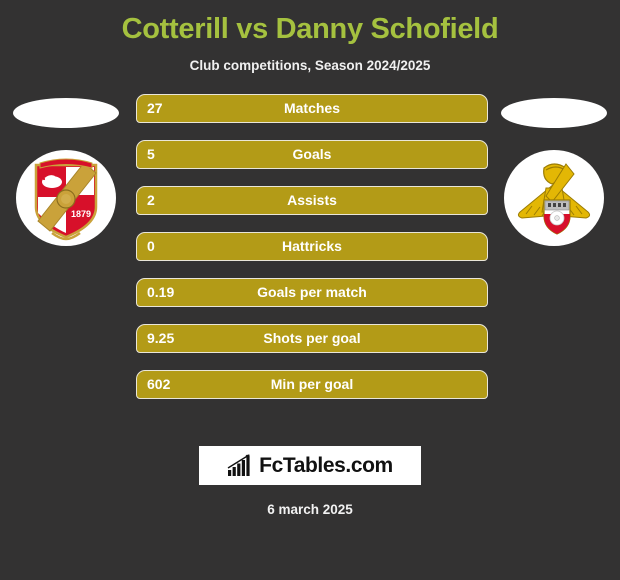 This screenshot has width=620, height=580. I want to click on page-subtitle: Club competitions, Season 2024/2025, so click(310, 65).